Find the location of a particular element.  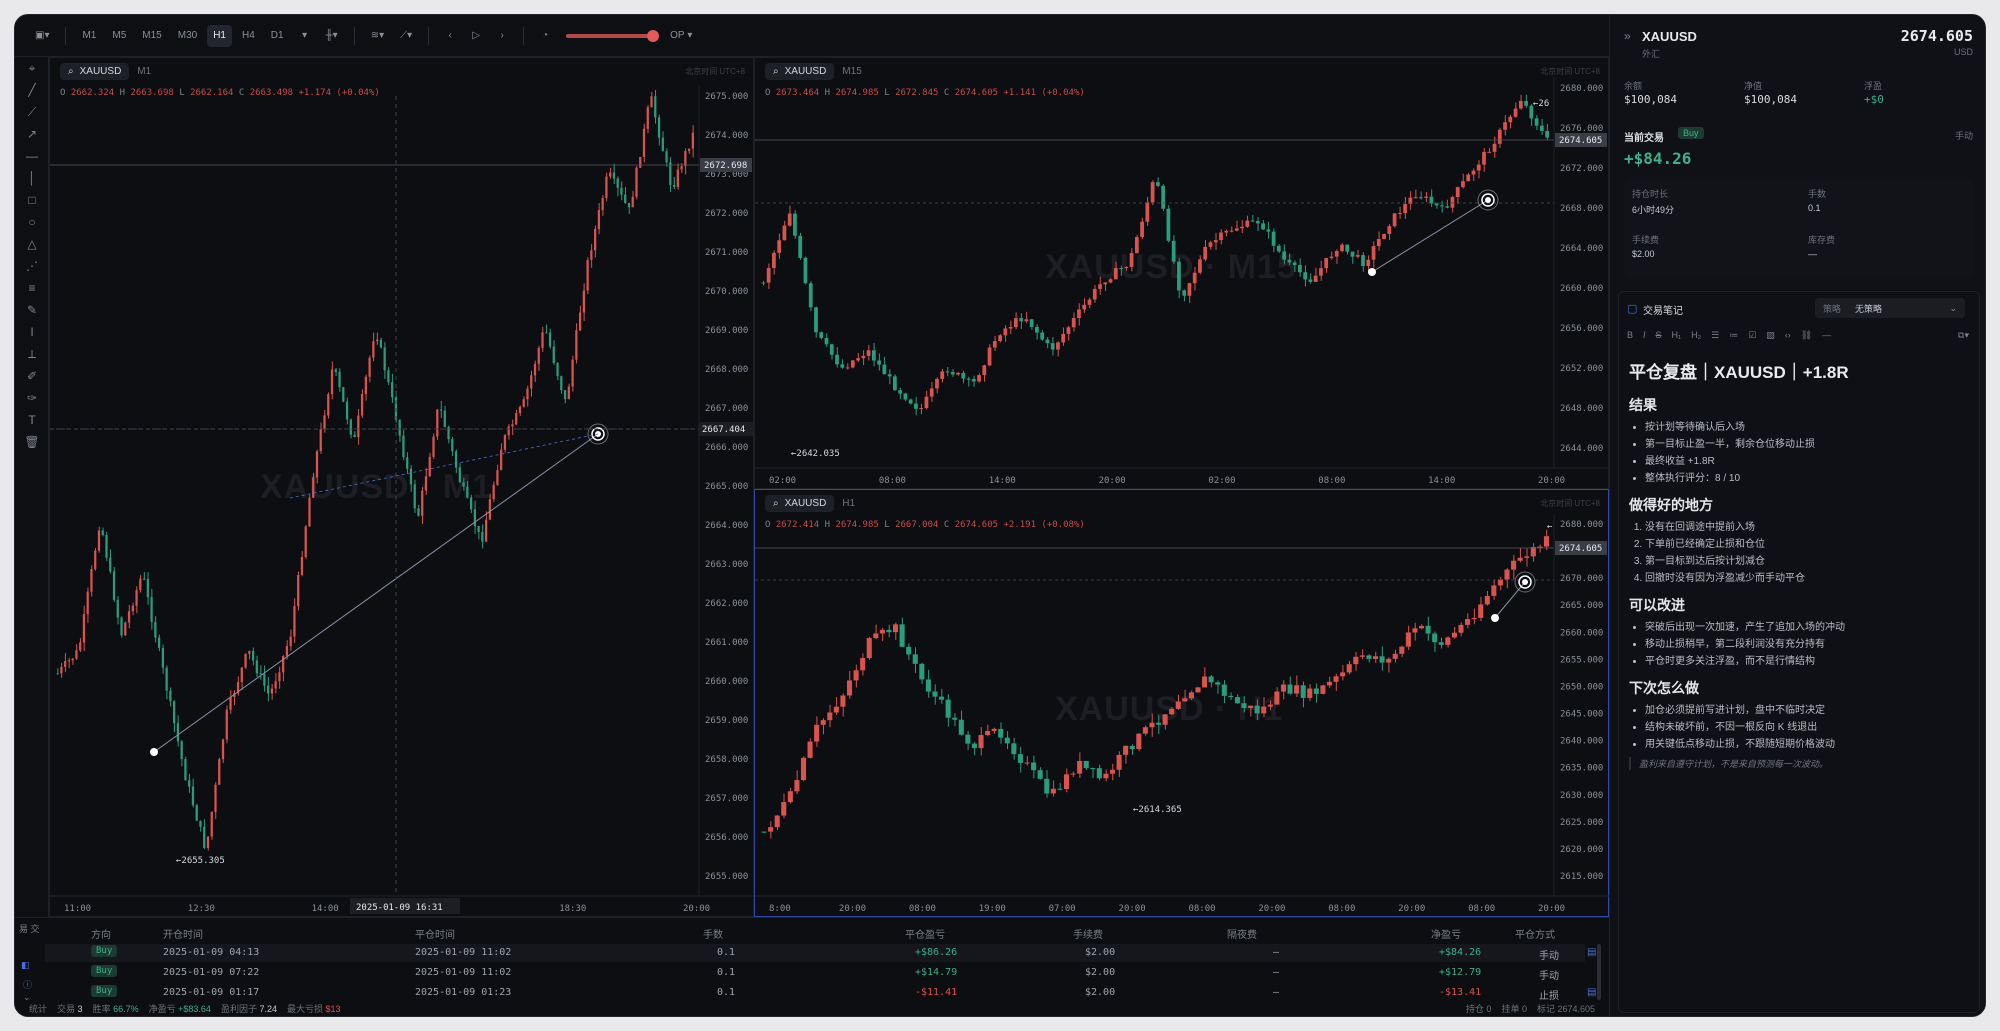

fib-icon: ≡ is located at coordinates (32, 288).